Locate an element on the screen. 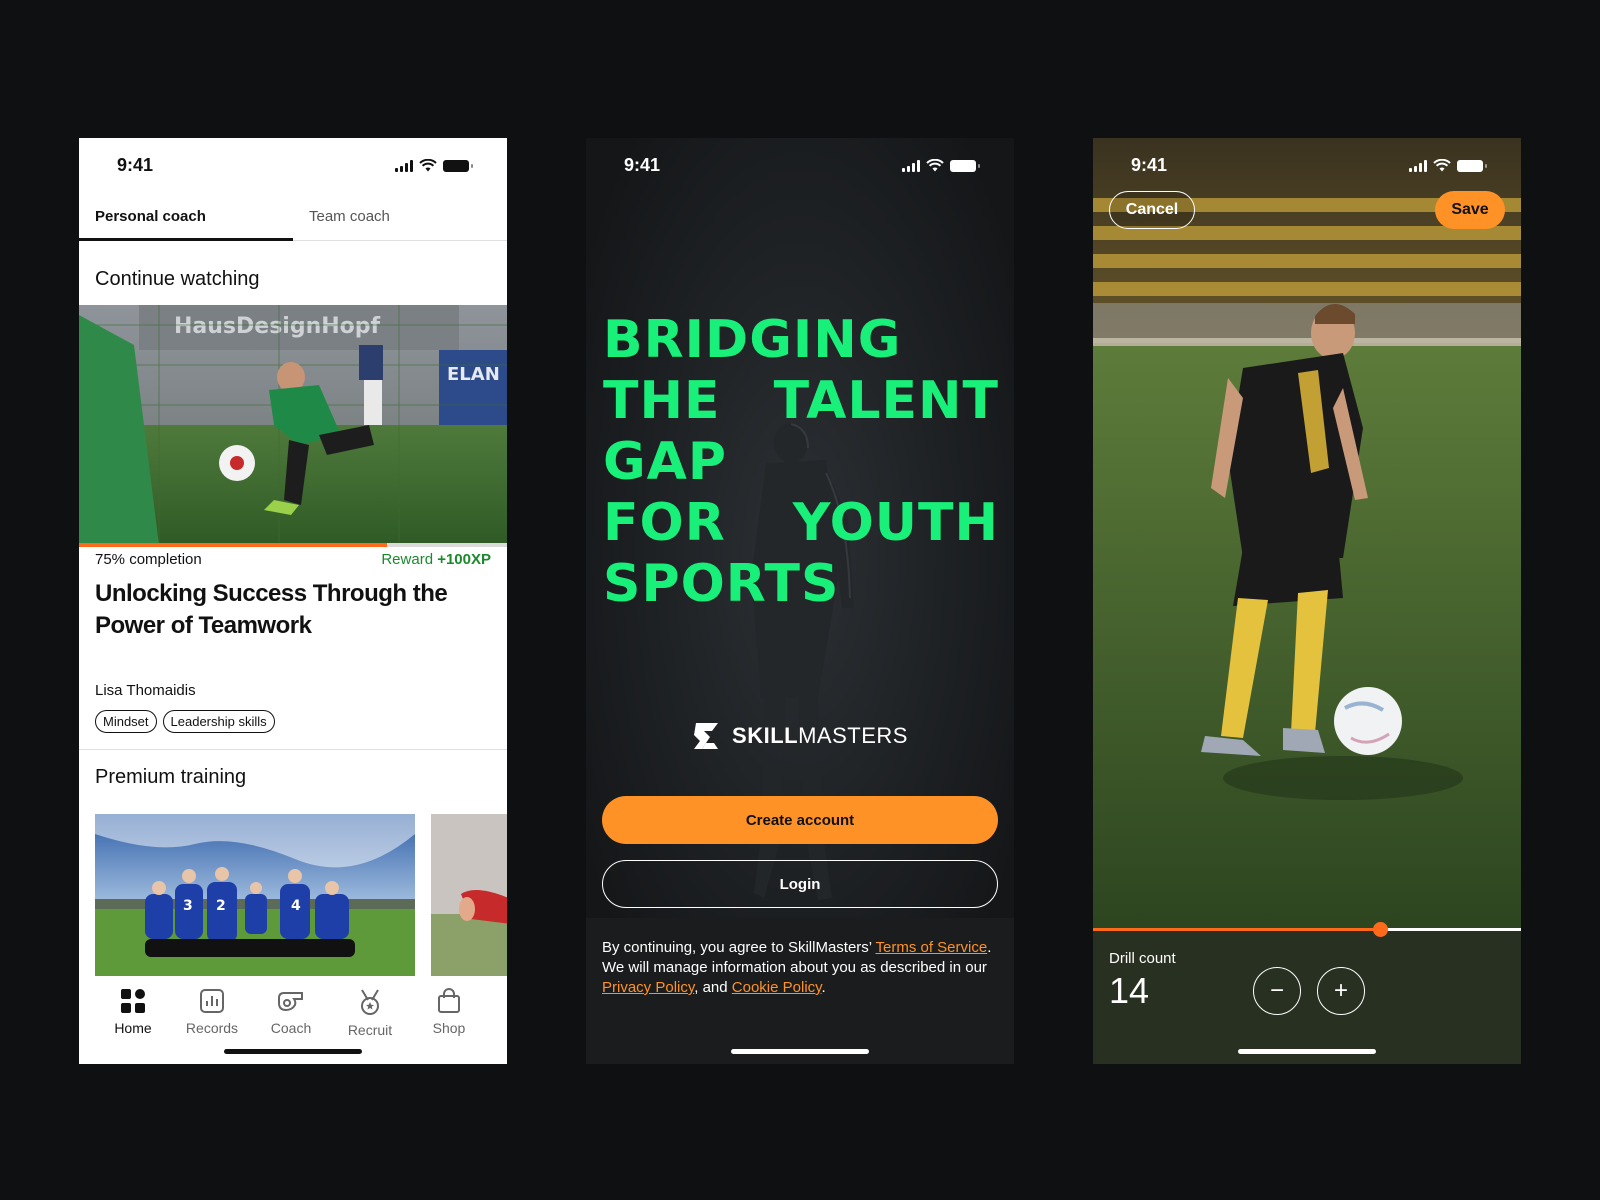  svg-text: 4 is located at coordinates (296, 906).